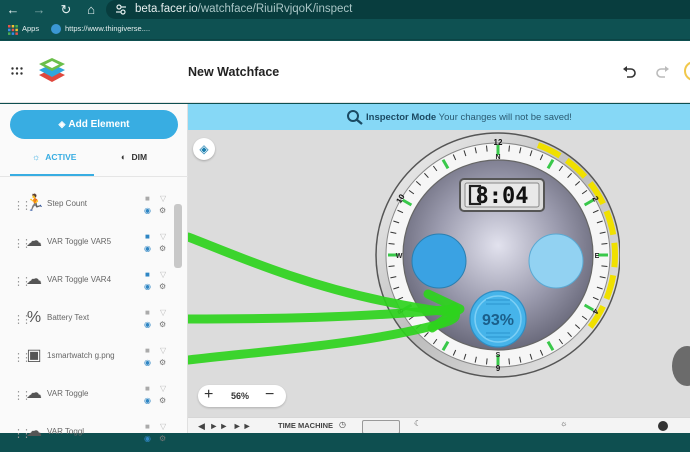  What do you see at coordinates (66, 431) in the screenshot?
I see `layer-label: VAR Toggl` at bounding box center [66, 431].